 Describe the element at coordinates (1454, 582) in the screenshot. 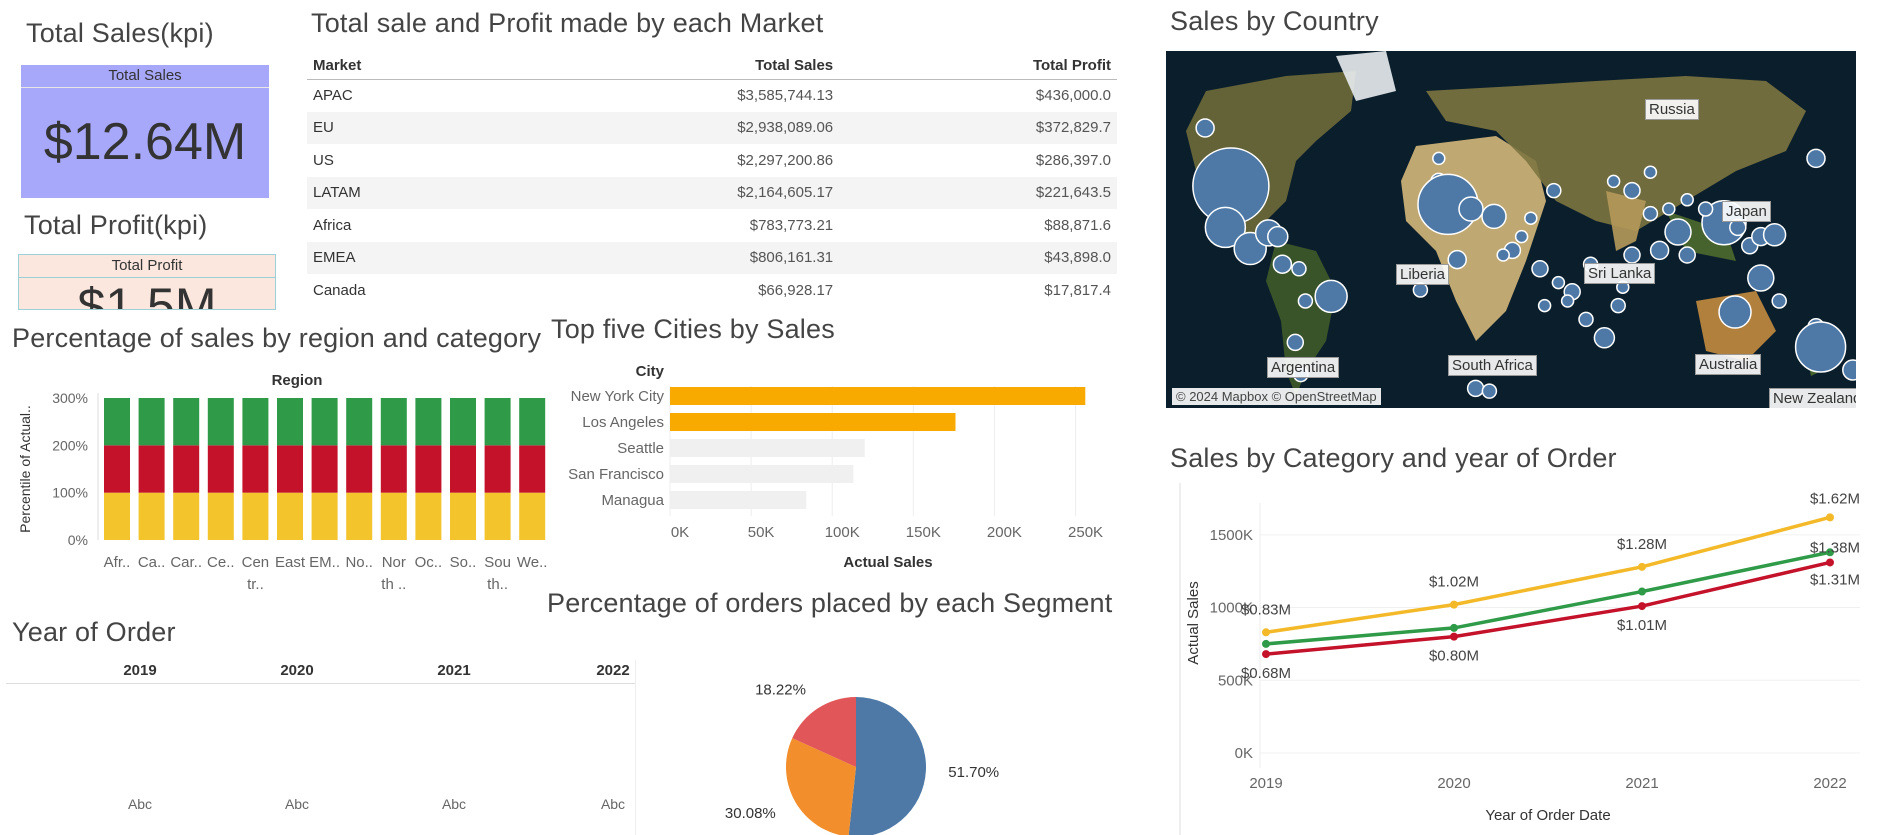

I see `line-data-label: $1.02M` at that location.